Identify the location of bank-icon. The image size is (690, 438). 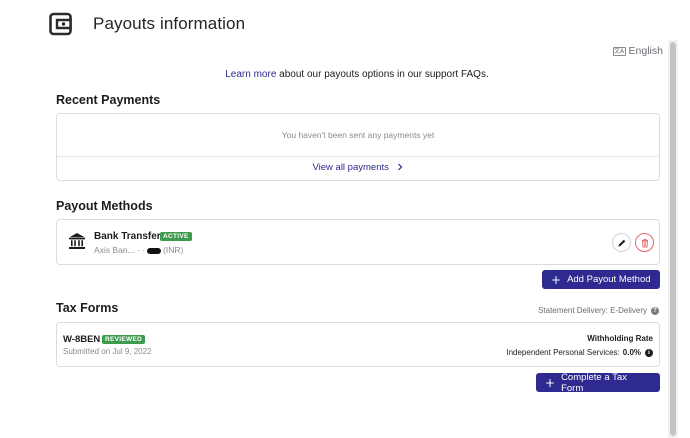
(77, 241).